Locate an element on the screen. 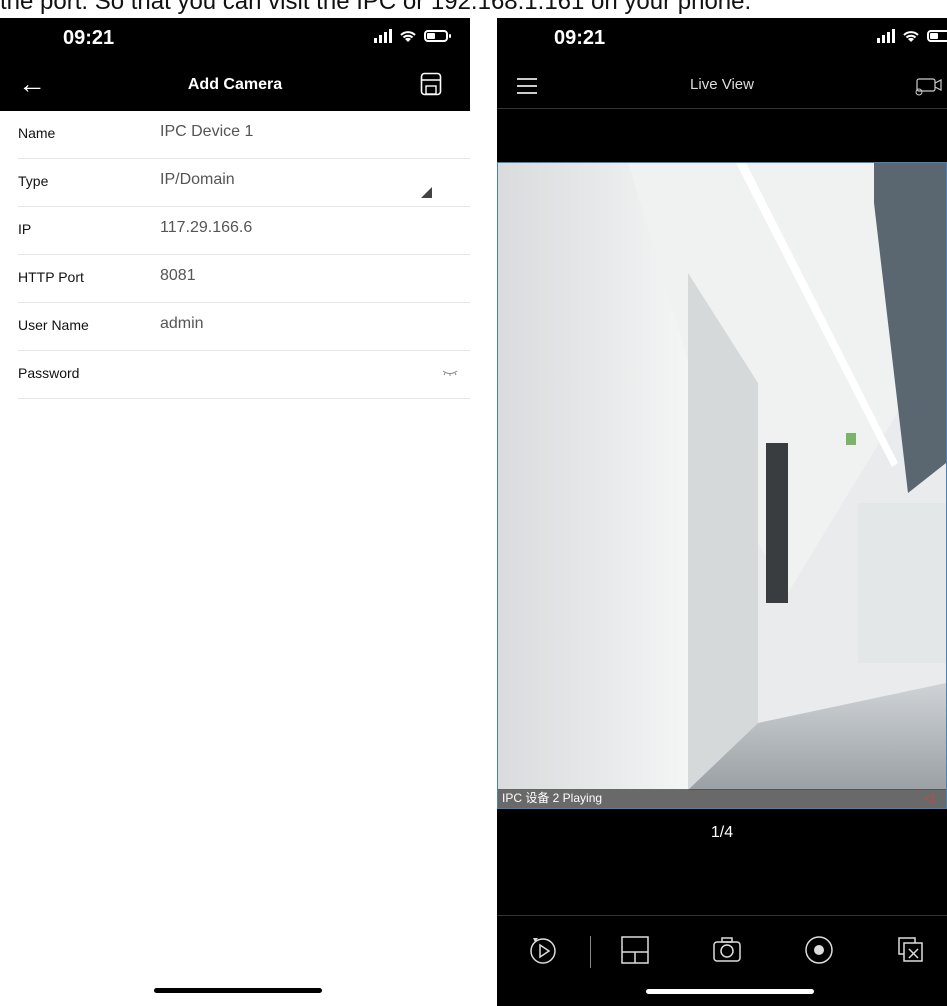 The height and width of the screenshot is (1006, 947). password-row: Password is located at coordinates (244, 375).